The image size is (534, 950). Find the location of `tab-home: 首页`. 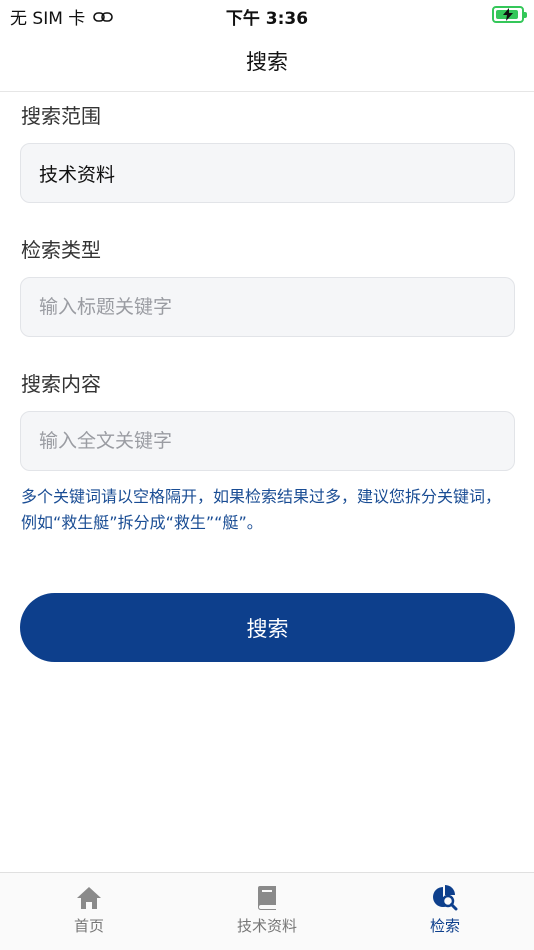

tab-home: 首页 is located at coordinates (89, 911).